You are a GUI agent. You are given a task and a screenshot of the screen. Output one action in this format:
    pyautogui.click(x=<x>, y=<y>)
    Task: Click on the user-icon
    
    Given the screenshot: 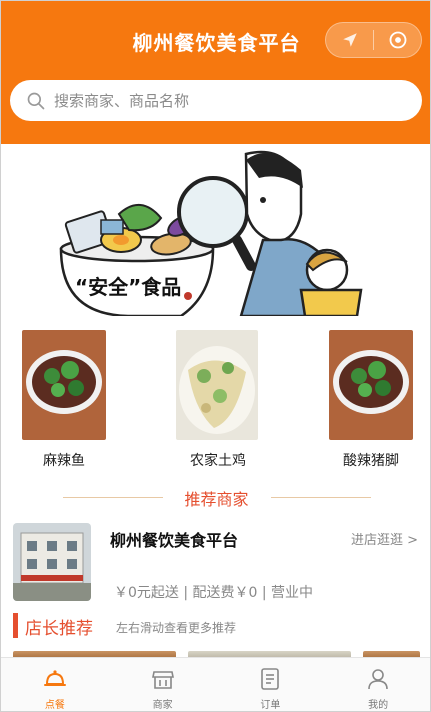 What is the action you would take?
    pyautogui.click(x=378, y=679)
    